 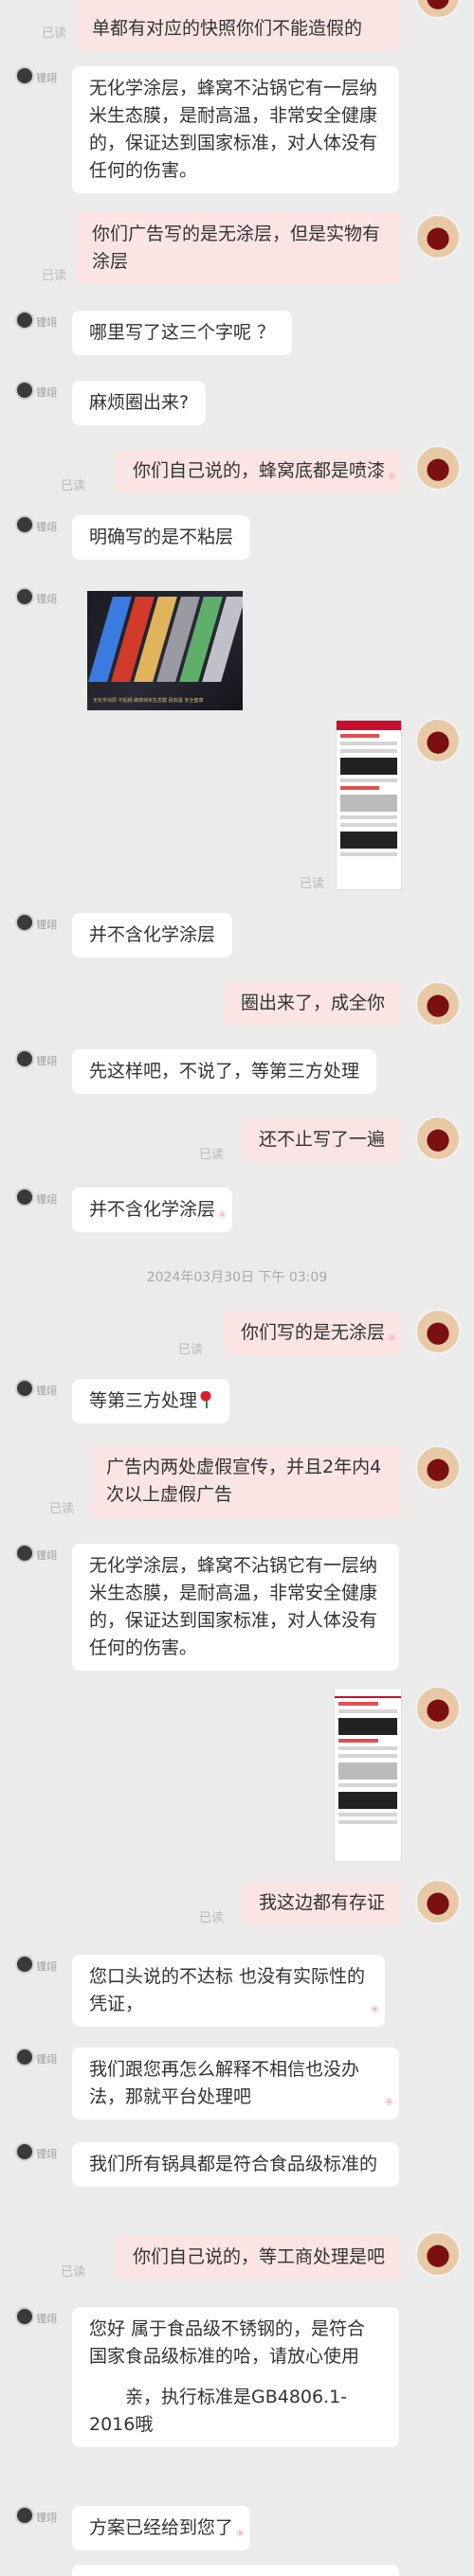 I want to click on message-text: 先这样吧，不说了，等第三方处理, so click(x=224, y=1071).